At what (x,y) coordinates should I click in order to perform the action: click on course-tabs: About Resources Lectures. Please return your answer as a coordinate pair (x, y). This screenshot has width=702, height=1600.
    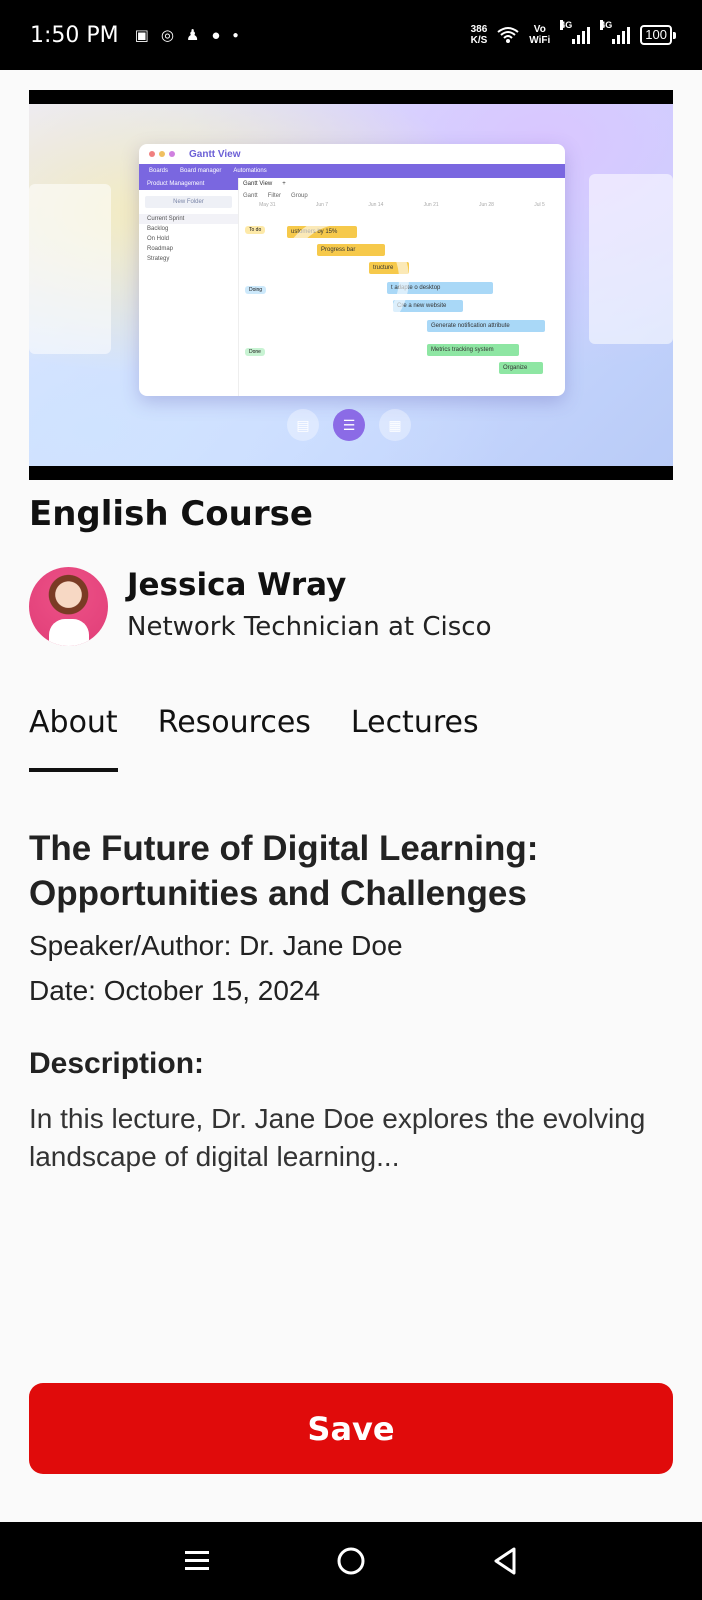
    Looking at the image, I should click on (254, 738).